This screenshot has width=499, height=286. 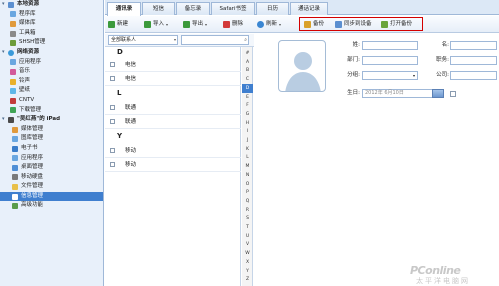 What do you see at coordinates (247, 166) in the screenshot?
I see `alphabet-letter-m: M` at bounding box center [247, 166].